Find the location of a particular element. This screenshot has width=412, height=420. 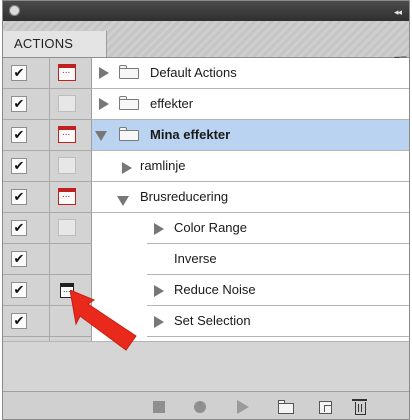

play-button is located at coordinates (243, 407).